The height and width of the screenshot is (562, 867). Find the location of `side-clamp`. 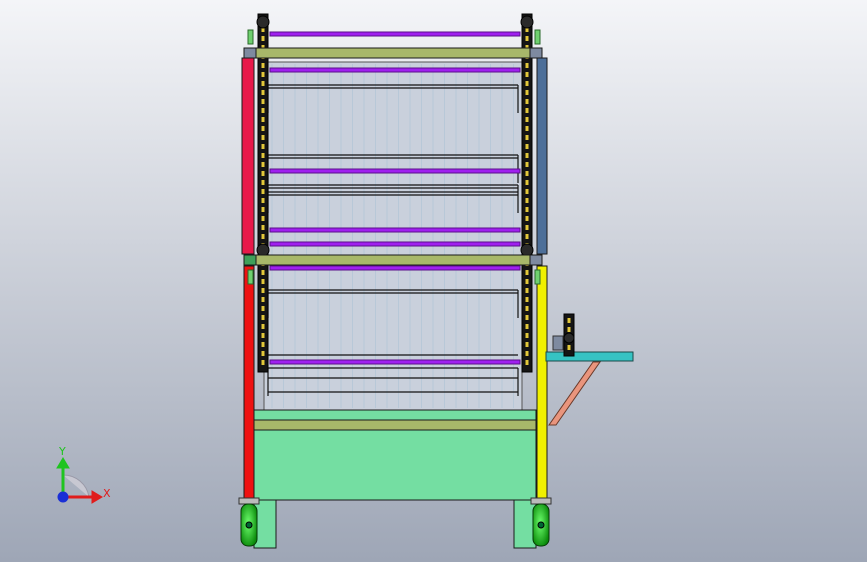

side-clamp is located at coordinates (558, 343).